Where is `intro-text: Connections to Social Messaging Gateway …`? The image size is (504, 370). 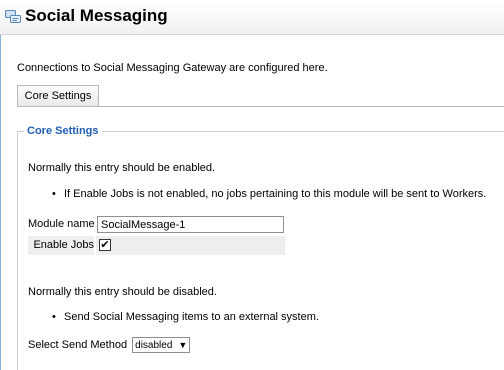 intro-text: Connections to Social Messaging Gateway … is located at coordinates (172, 68).